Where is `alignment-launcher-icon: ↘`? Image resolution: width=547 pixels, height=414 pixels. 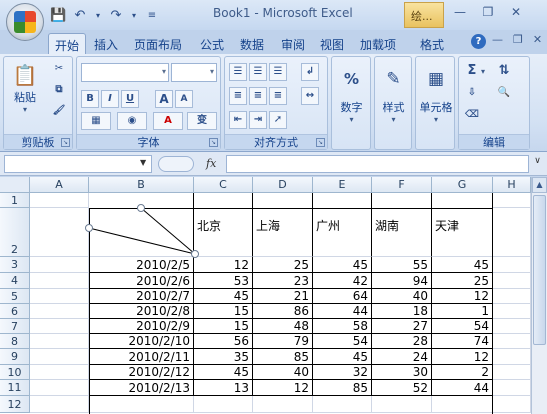 alignment-launcher-icon: ↘ is located at coordinates (320, 142).